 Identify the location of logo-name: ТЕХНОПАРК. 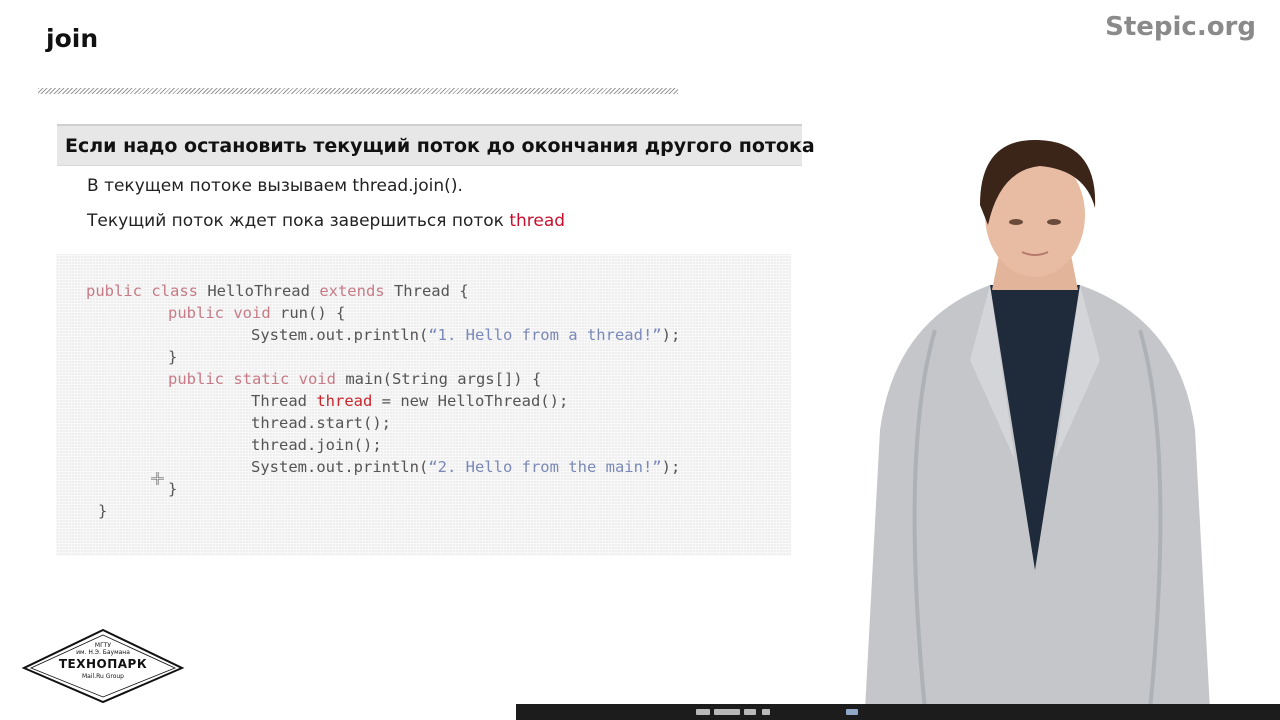
(103, 664).